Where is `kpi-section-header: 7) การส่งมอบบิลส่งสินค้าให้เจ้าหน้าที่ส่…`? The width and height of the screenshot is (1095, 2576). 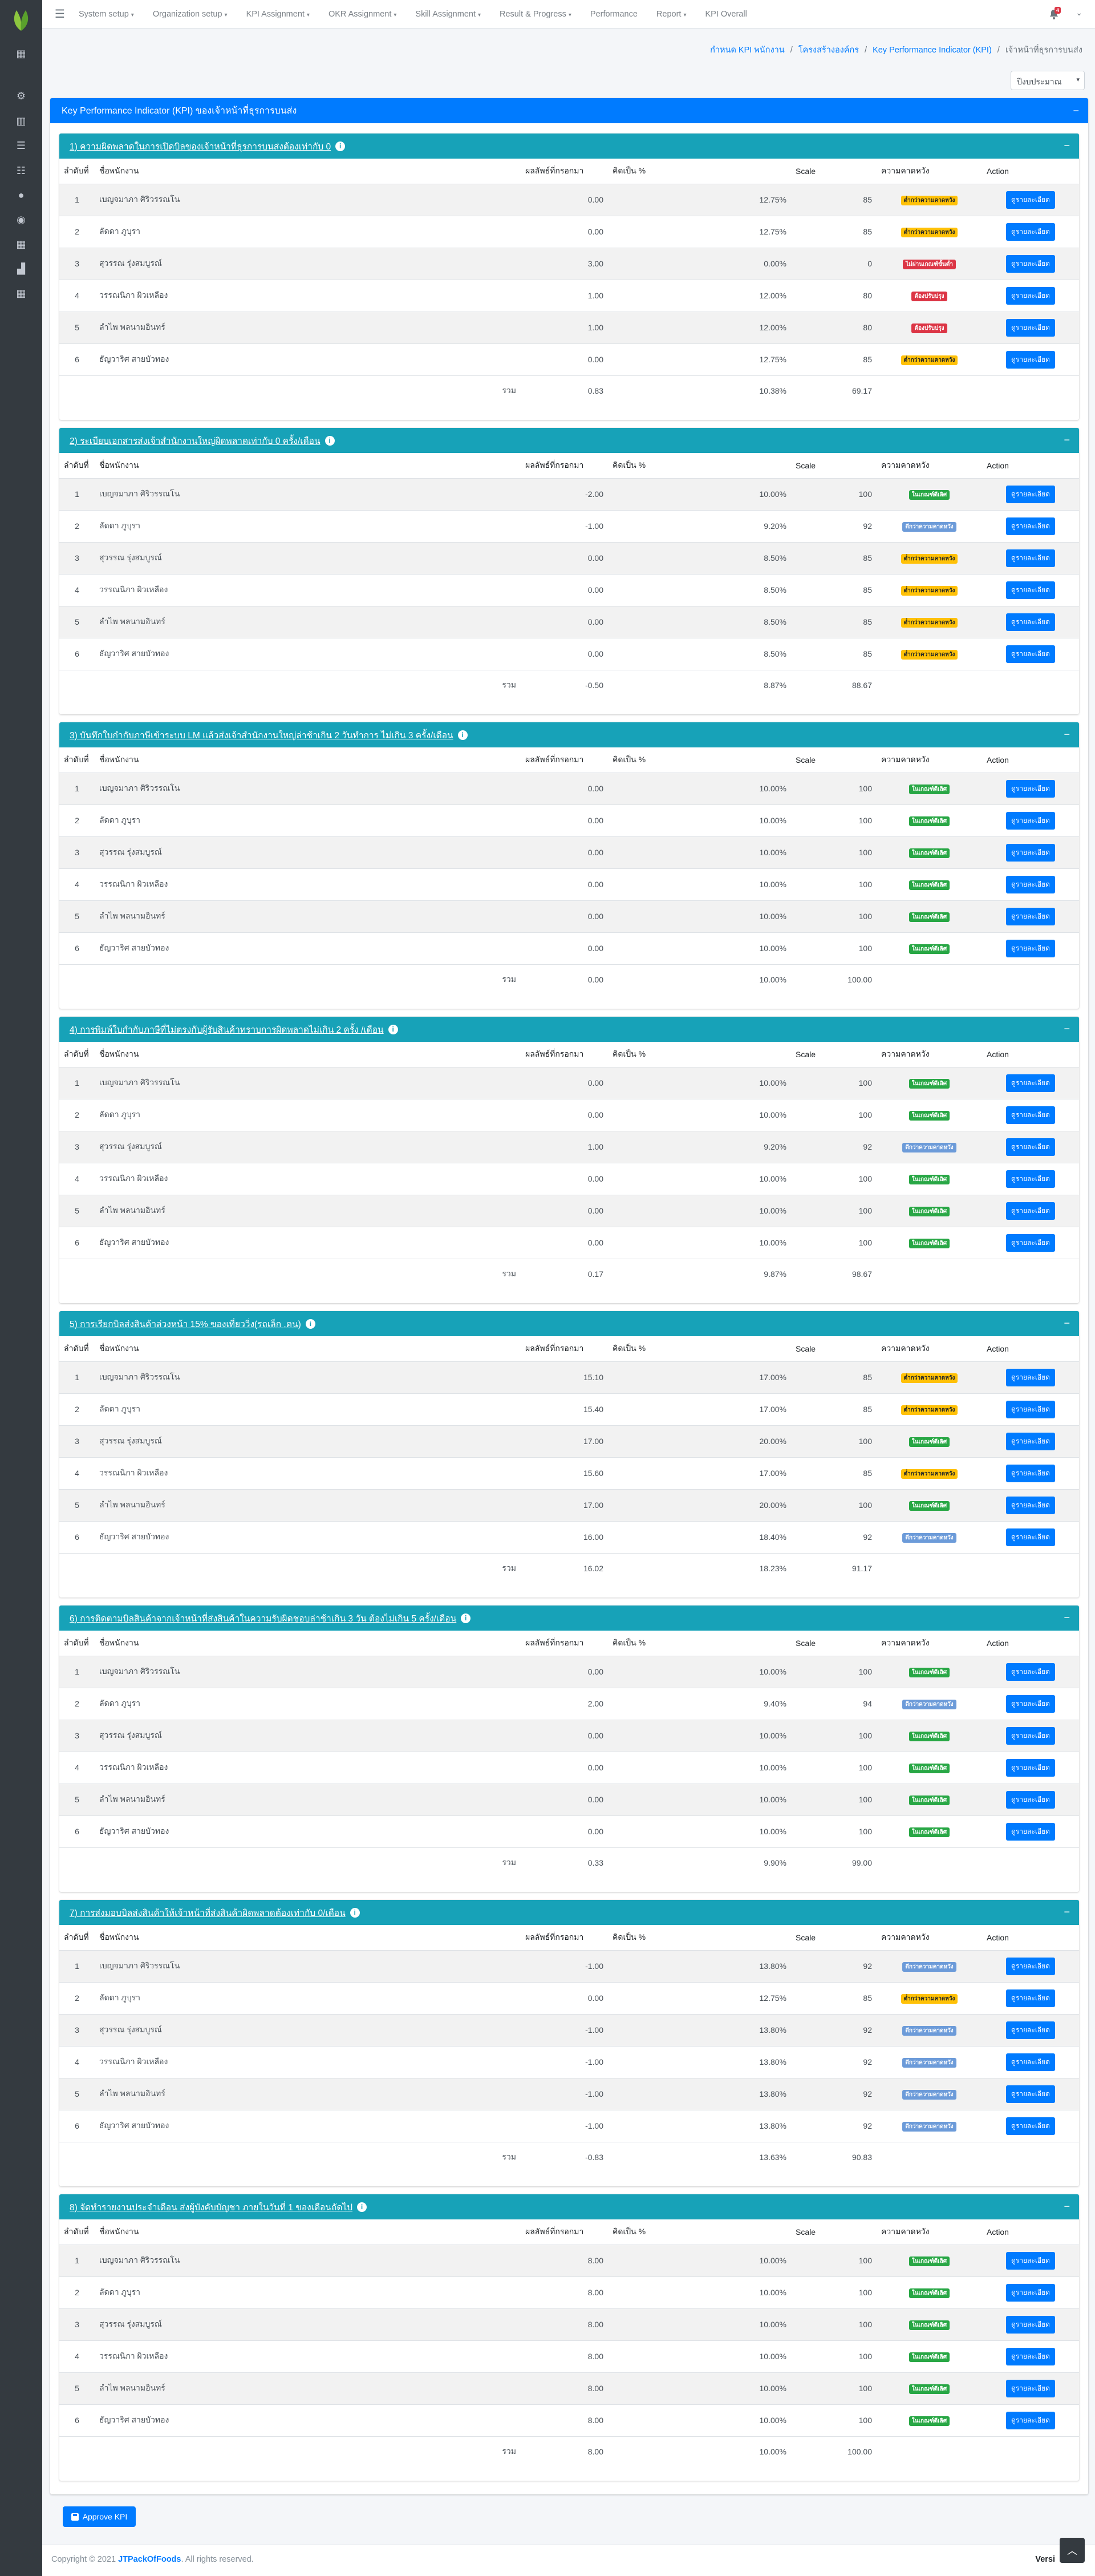 kpi-section-header: 7) การส่งมอบบิลส่งสินค้าให้เจ้าหน้าที่ส่… is located at coordinates (569, 1913).